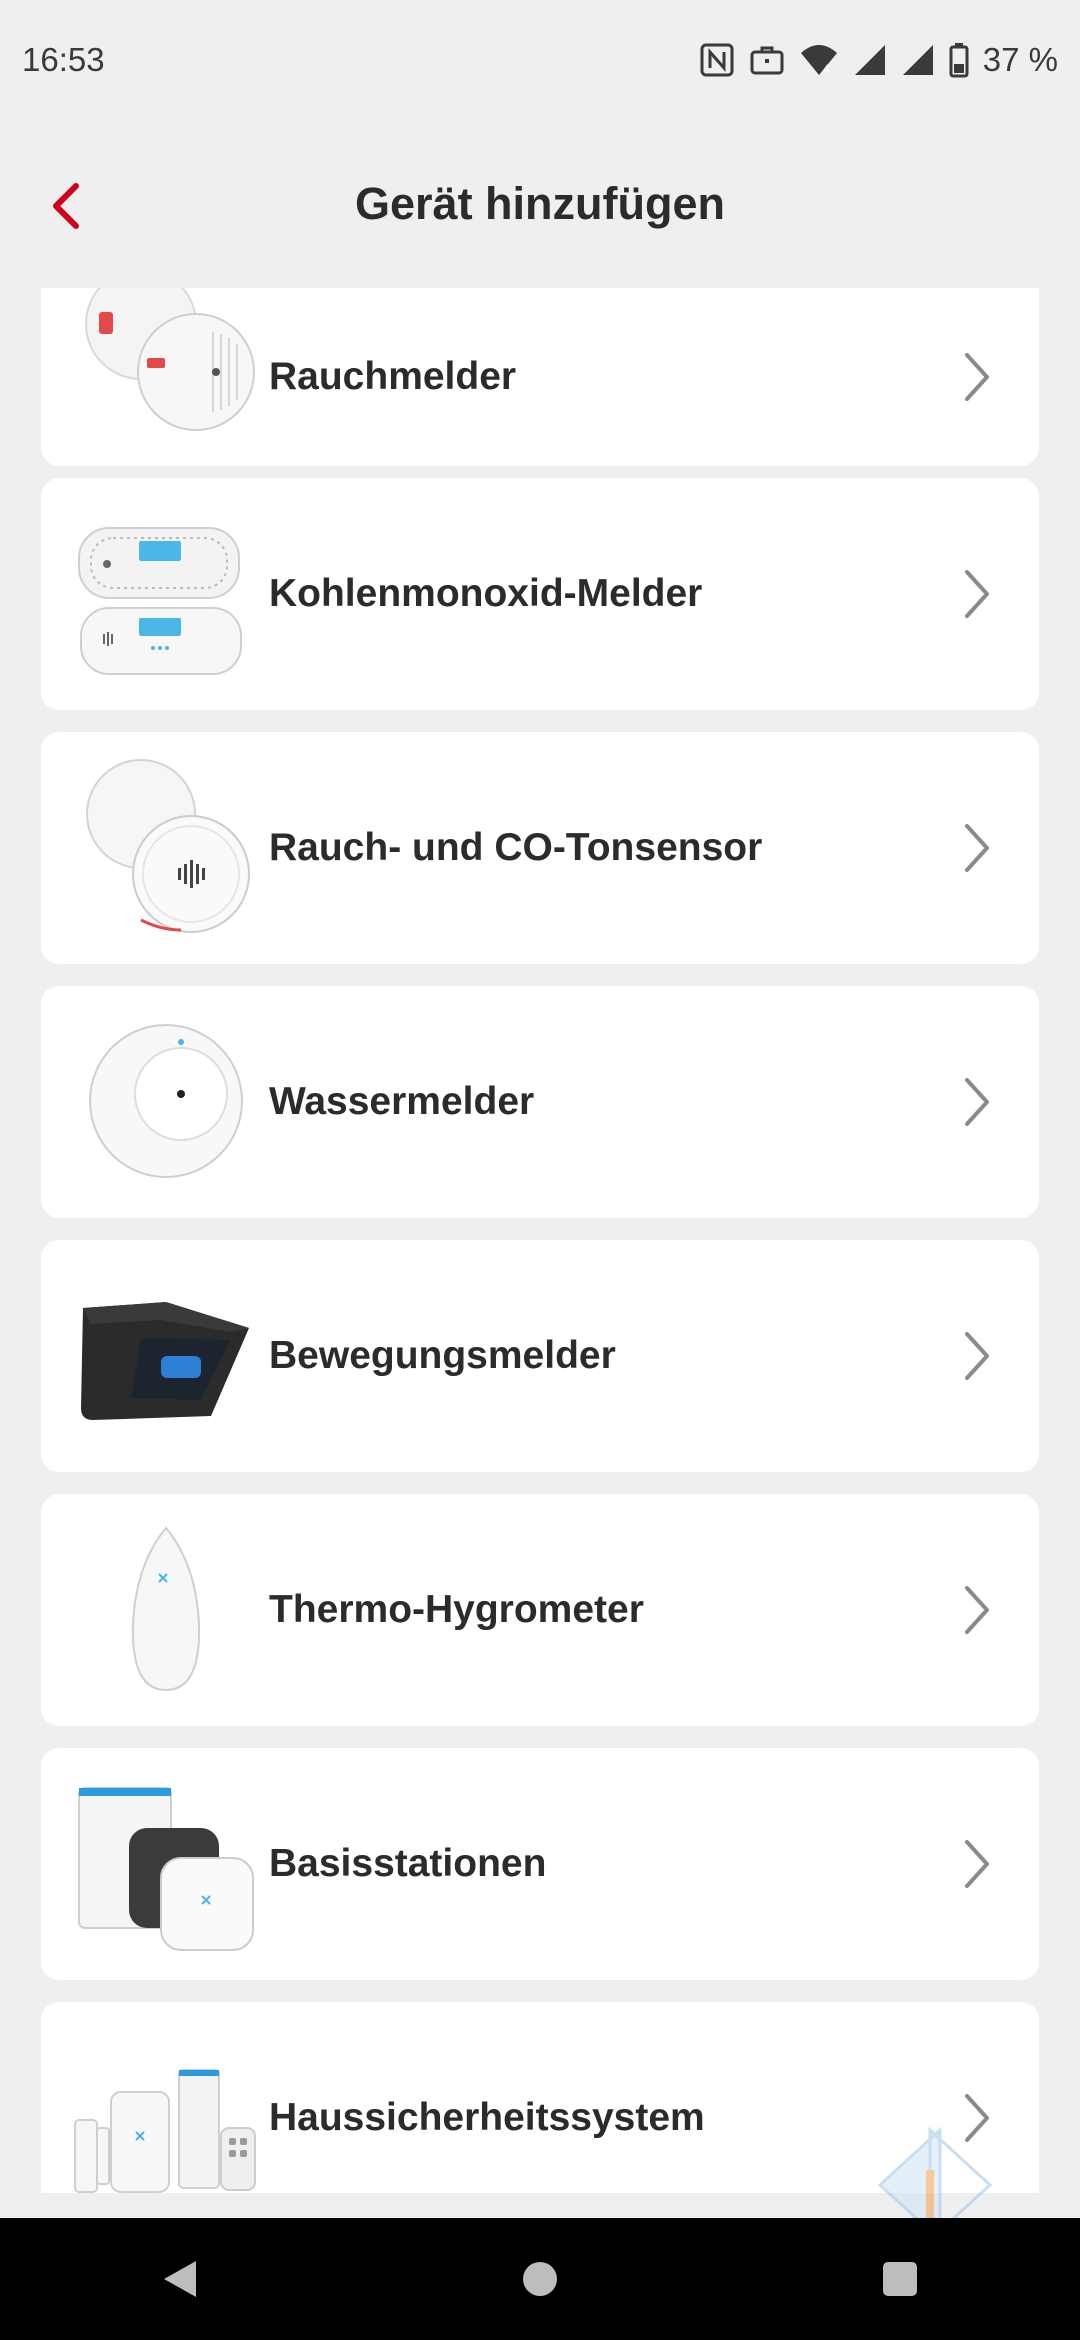 The image size is (1080, 2340). I want to click on device-label: Kohlenmonoxid-Melder, so click(486, 593).